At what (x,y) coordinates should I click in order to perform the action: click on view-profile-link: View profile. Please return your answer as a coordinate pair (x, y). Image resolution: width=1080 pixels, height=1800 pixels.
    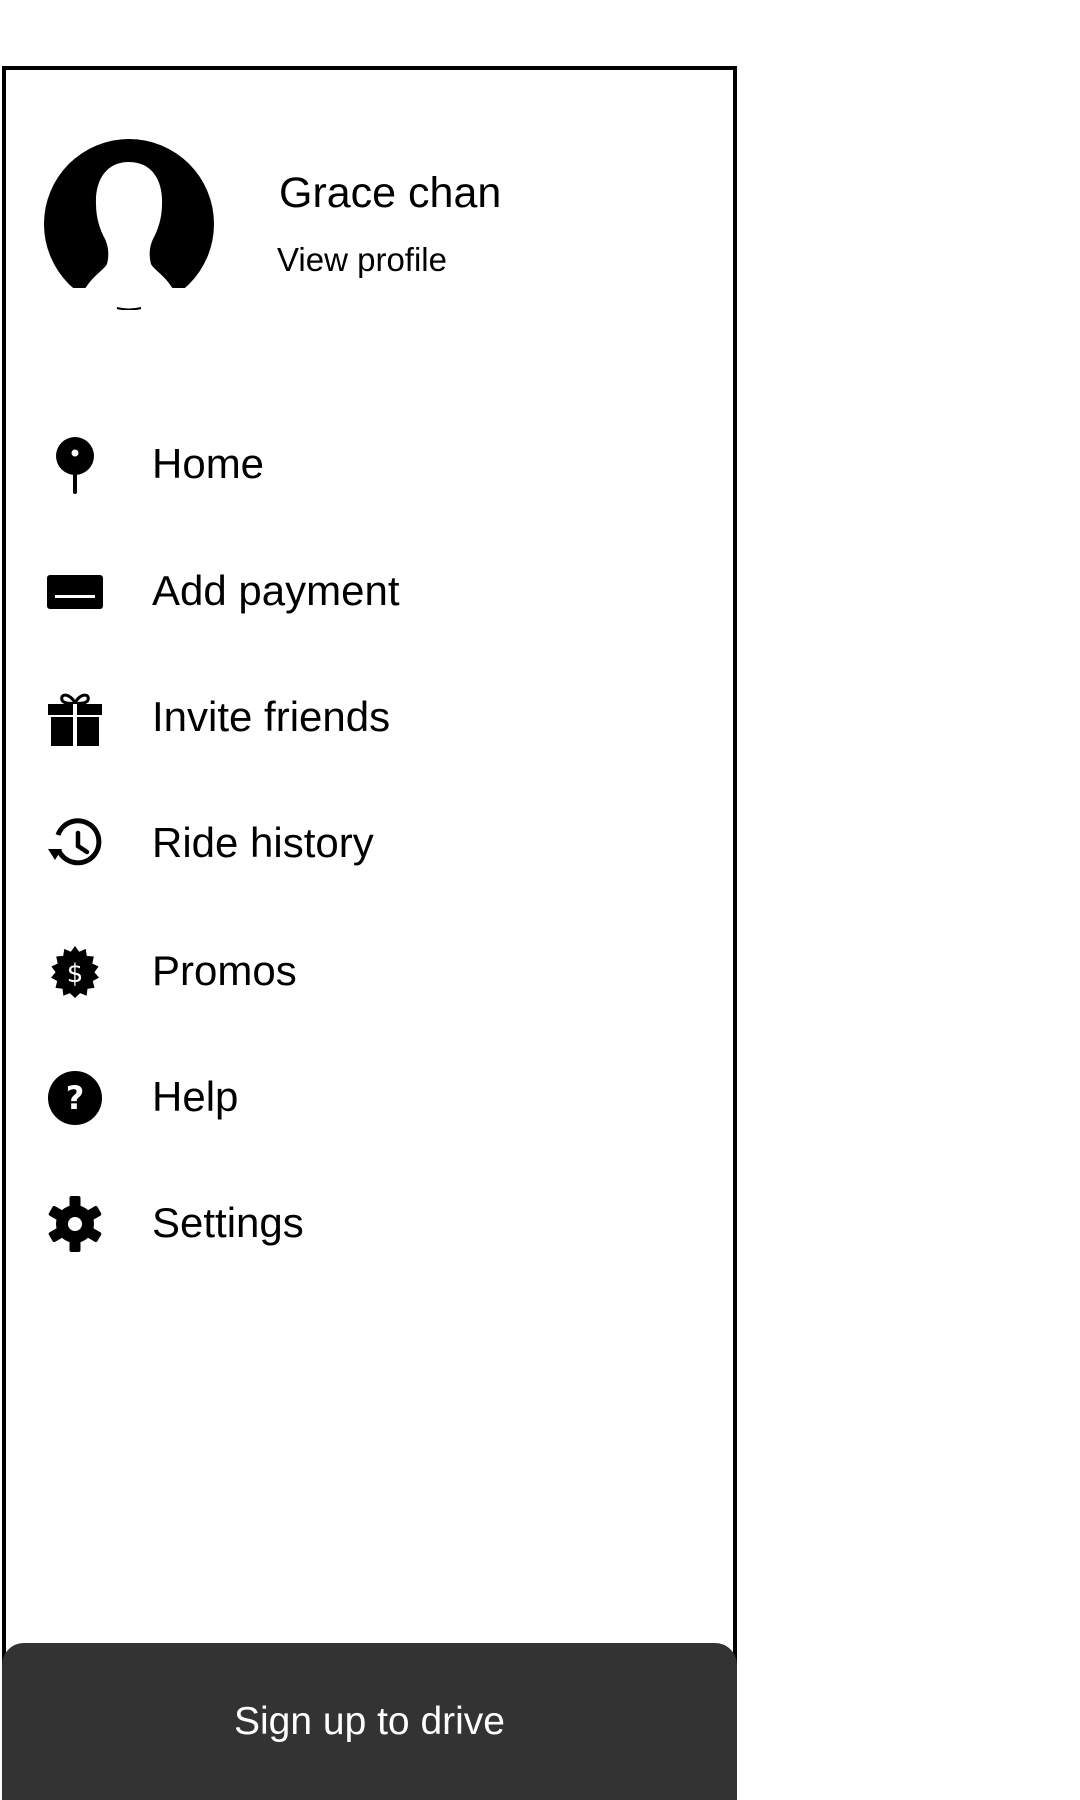
    Looking at the image, I should click on (362, 260).